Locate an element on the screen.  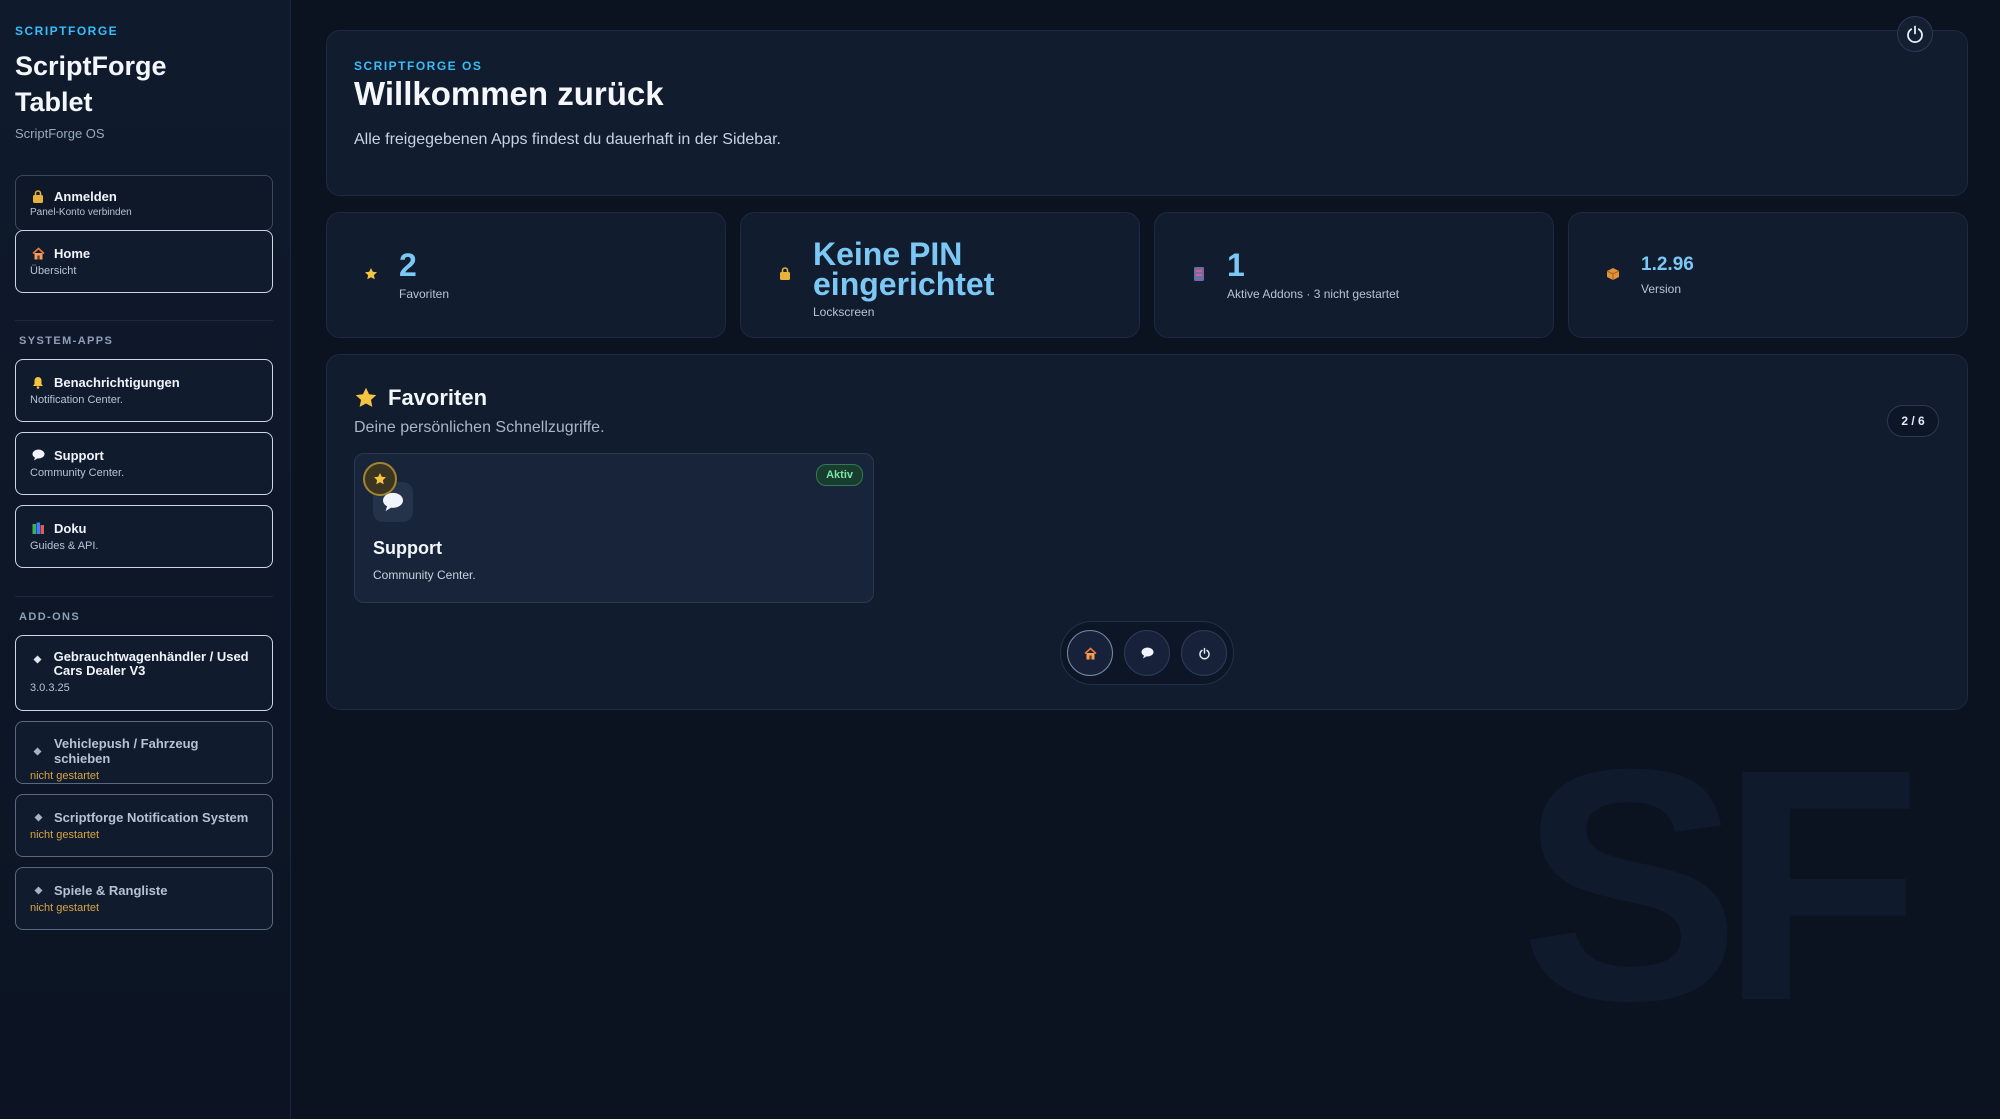
stat-label: Favoriten is located at coordinates (424, 294).